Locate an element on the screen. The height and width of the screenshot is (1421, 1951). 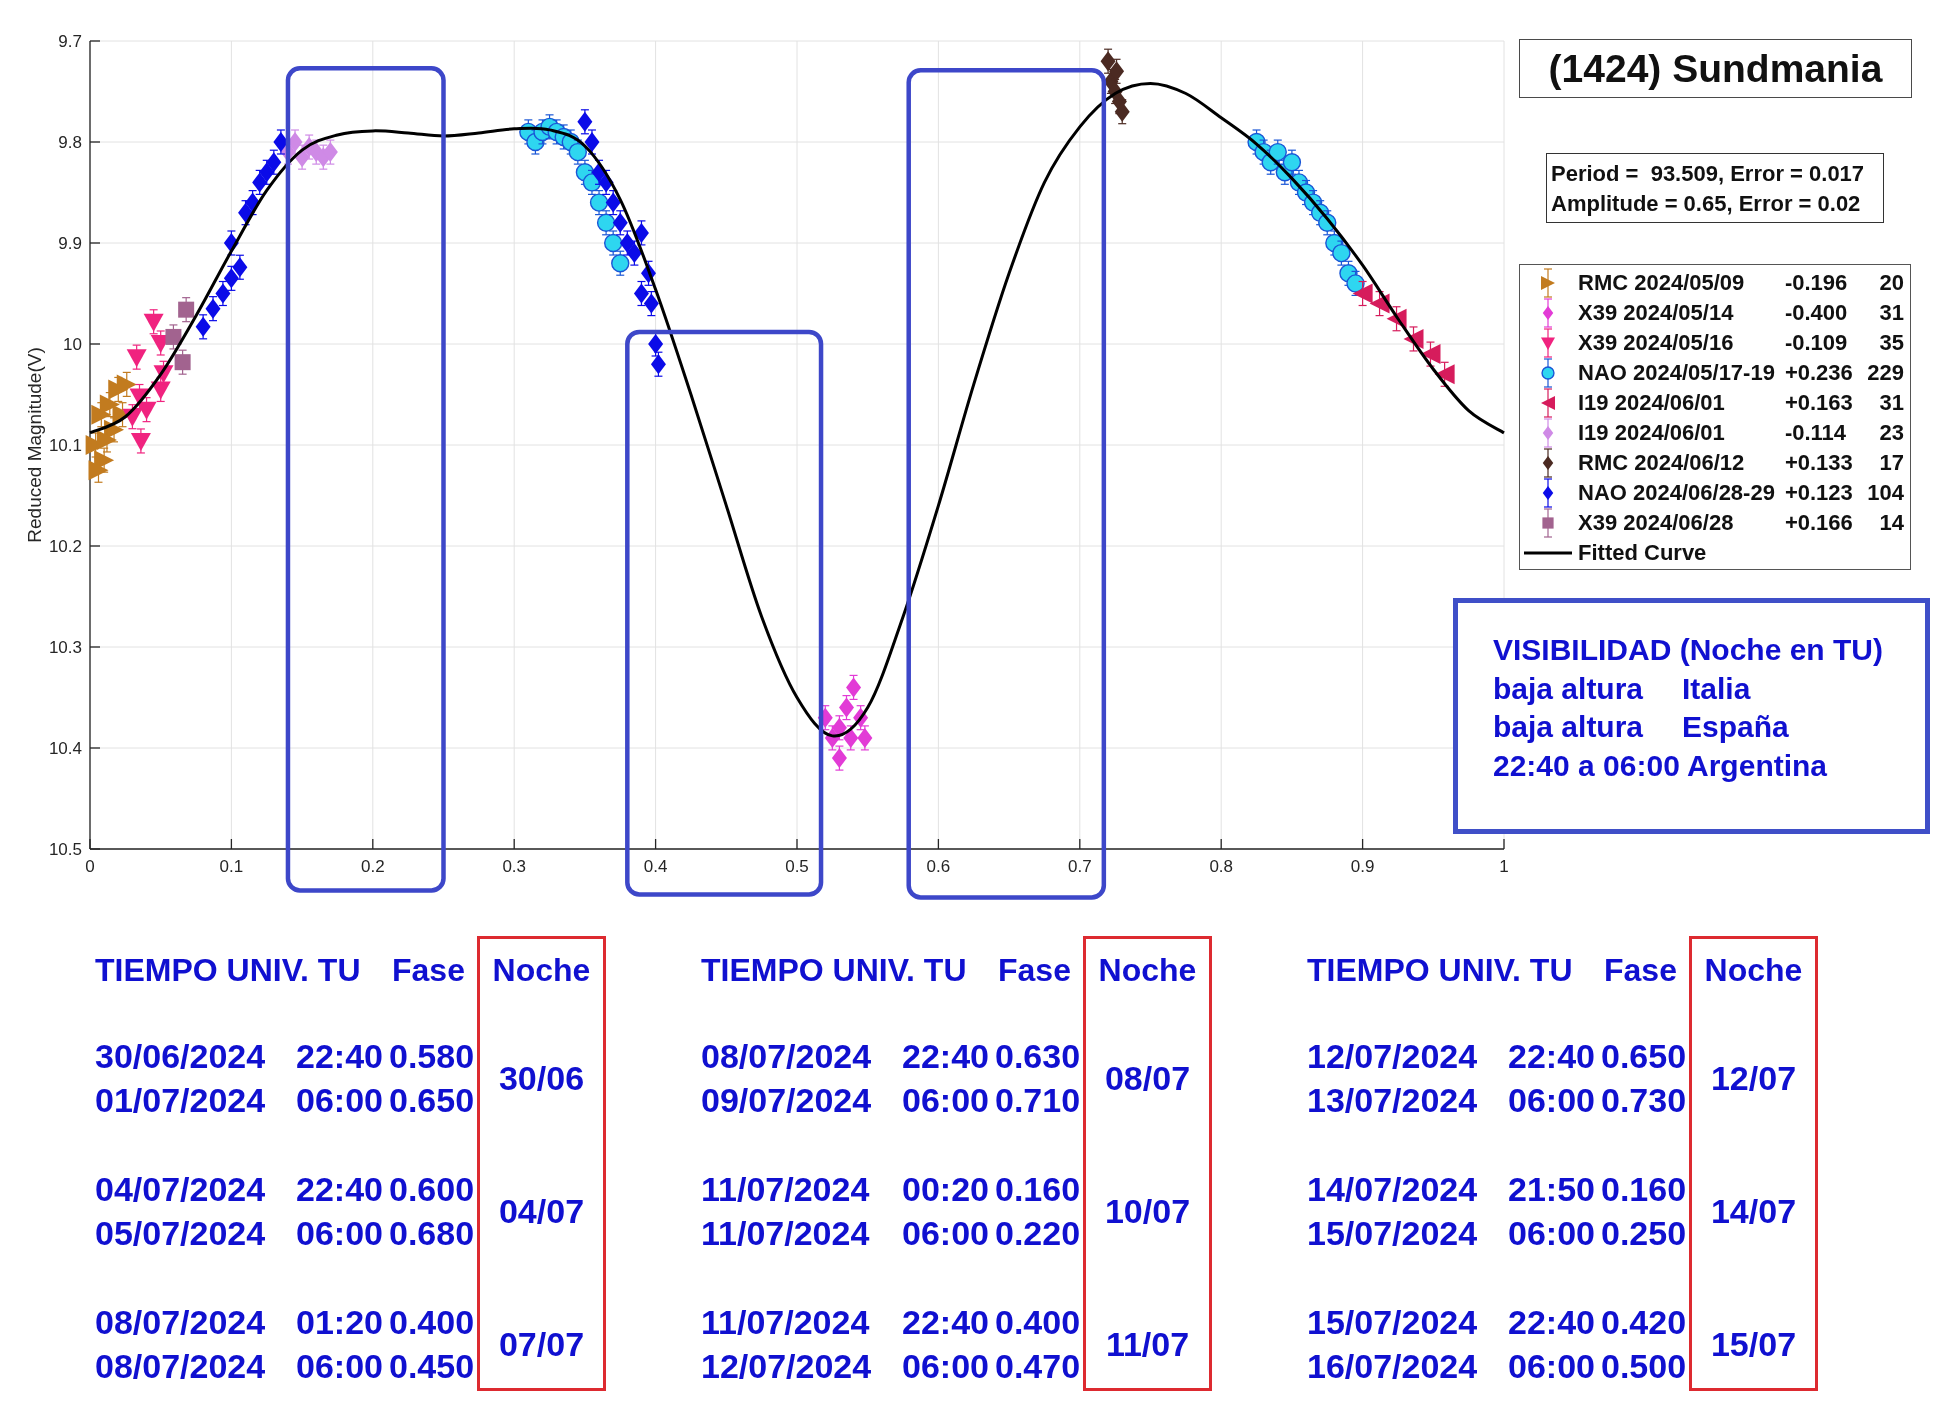
tick-label: 0.2 is located at coordinates (373, 866).